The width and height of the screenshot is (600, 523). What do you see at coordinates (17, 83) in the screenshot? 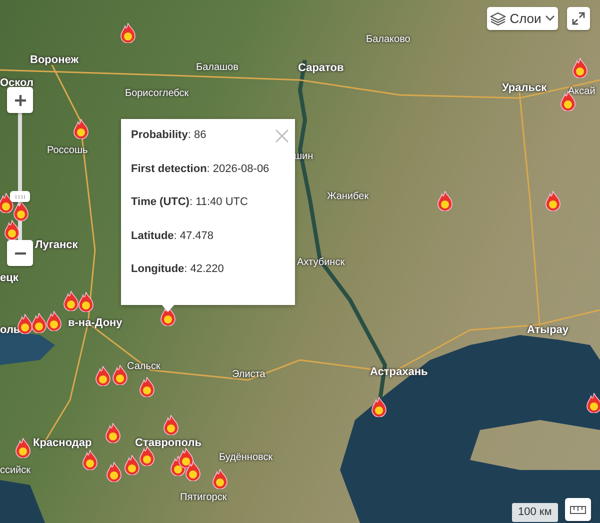
I see `city-label: Оскол` at bounding box center [17, 83].